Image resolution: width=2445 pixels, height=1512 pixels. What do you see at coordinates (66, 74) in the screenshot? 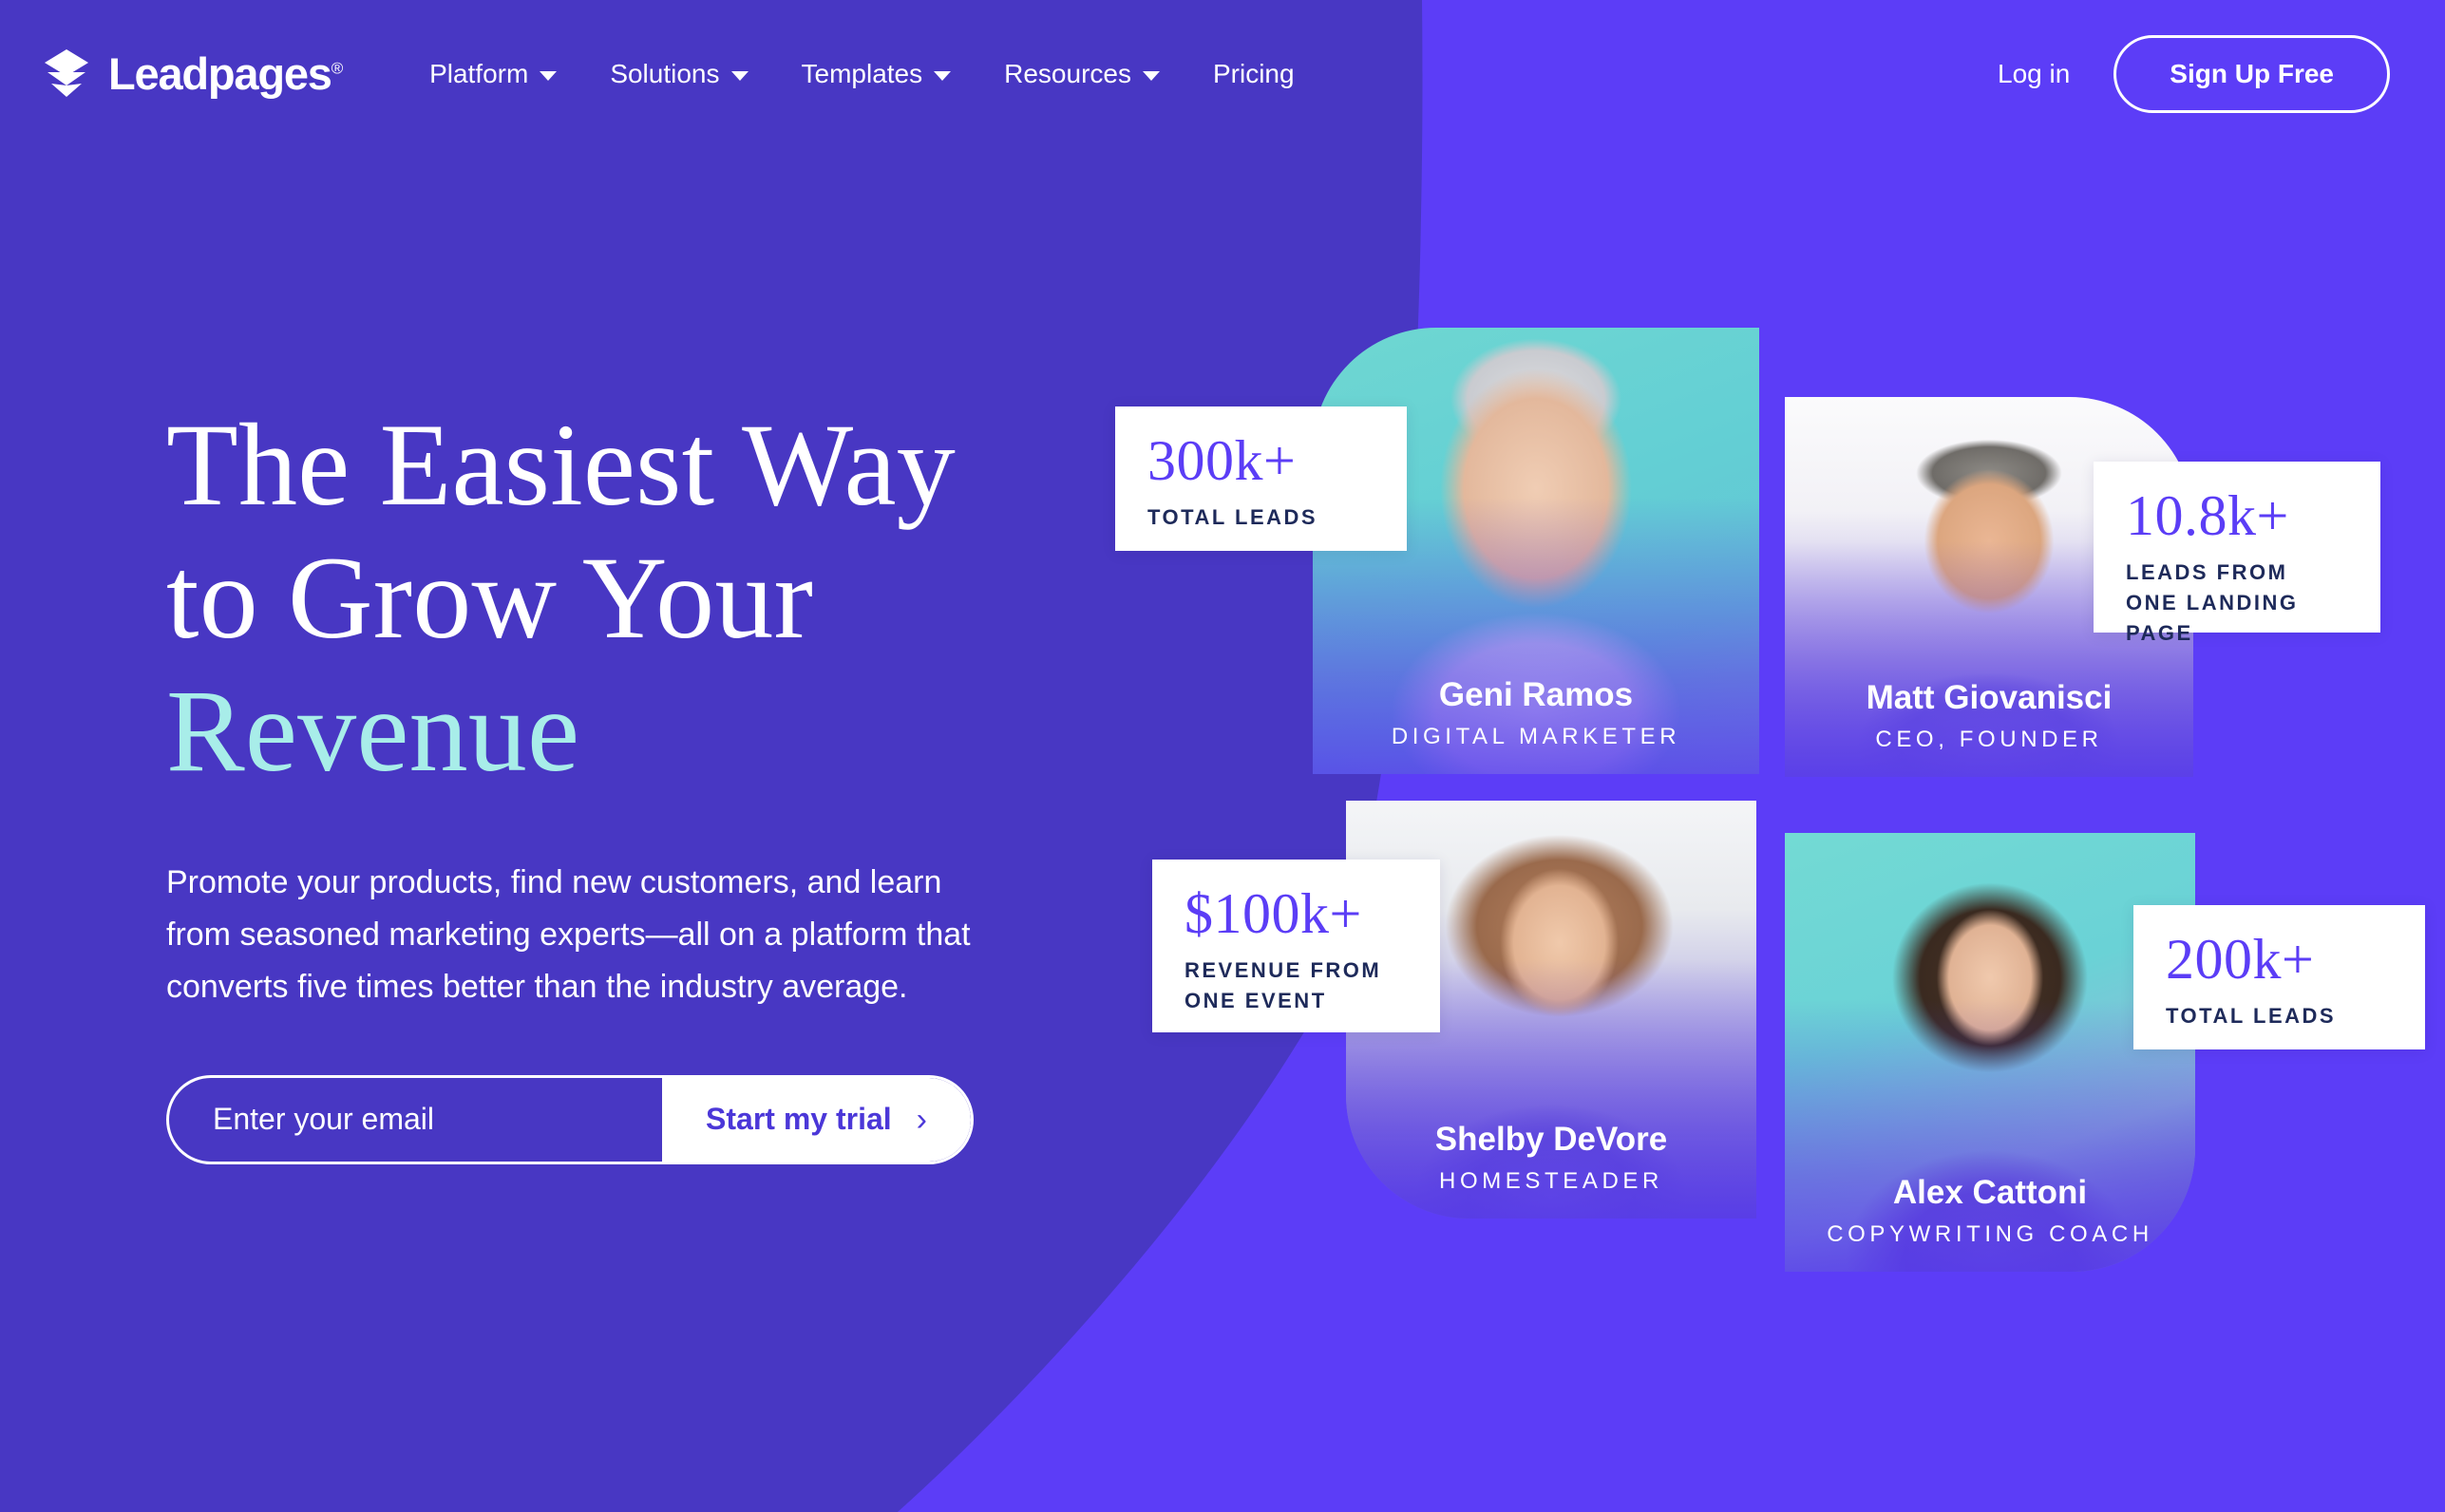
I see `stacked-layers-icon` at bounding box center [66, 74].